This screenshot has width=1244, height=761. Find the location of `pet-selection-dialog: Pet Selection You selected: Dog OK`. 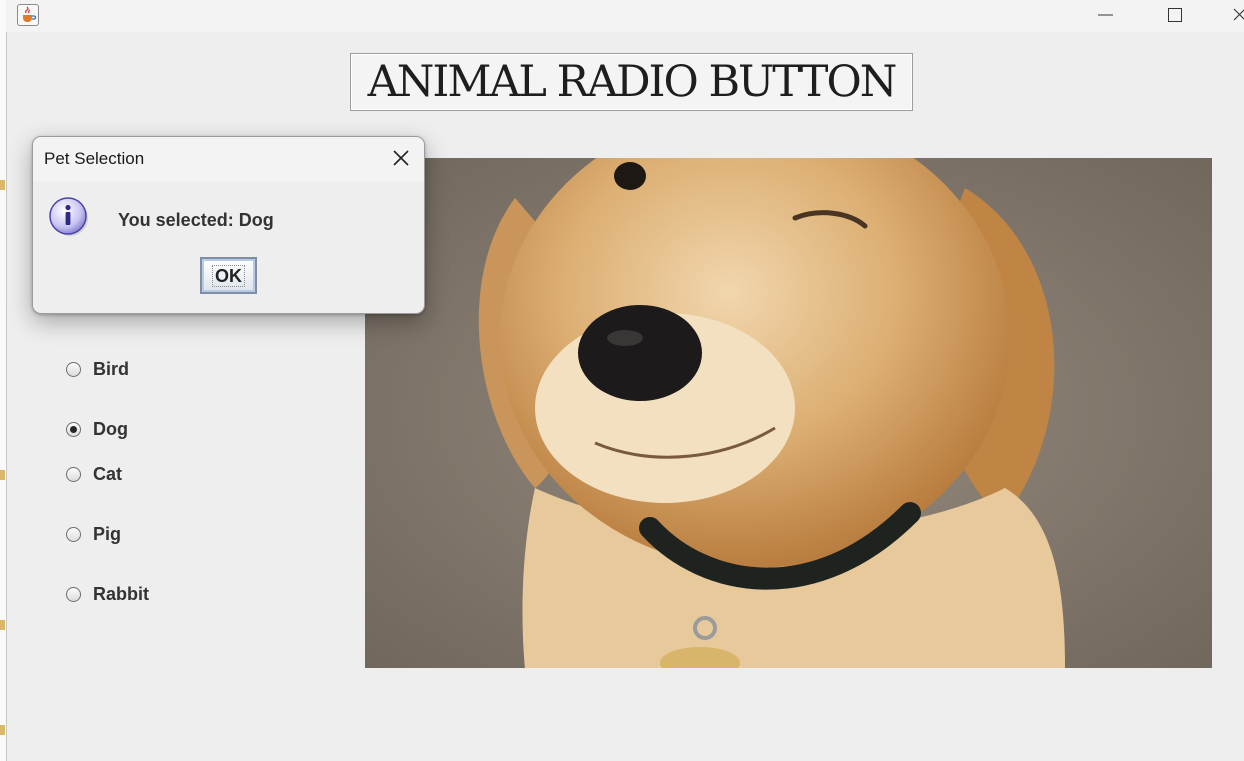

pet-selection-dialog: Pet Selection You selected: Dog OK is located at coordinates (228, 225).